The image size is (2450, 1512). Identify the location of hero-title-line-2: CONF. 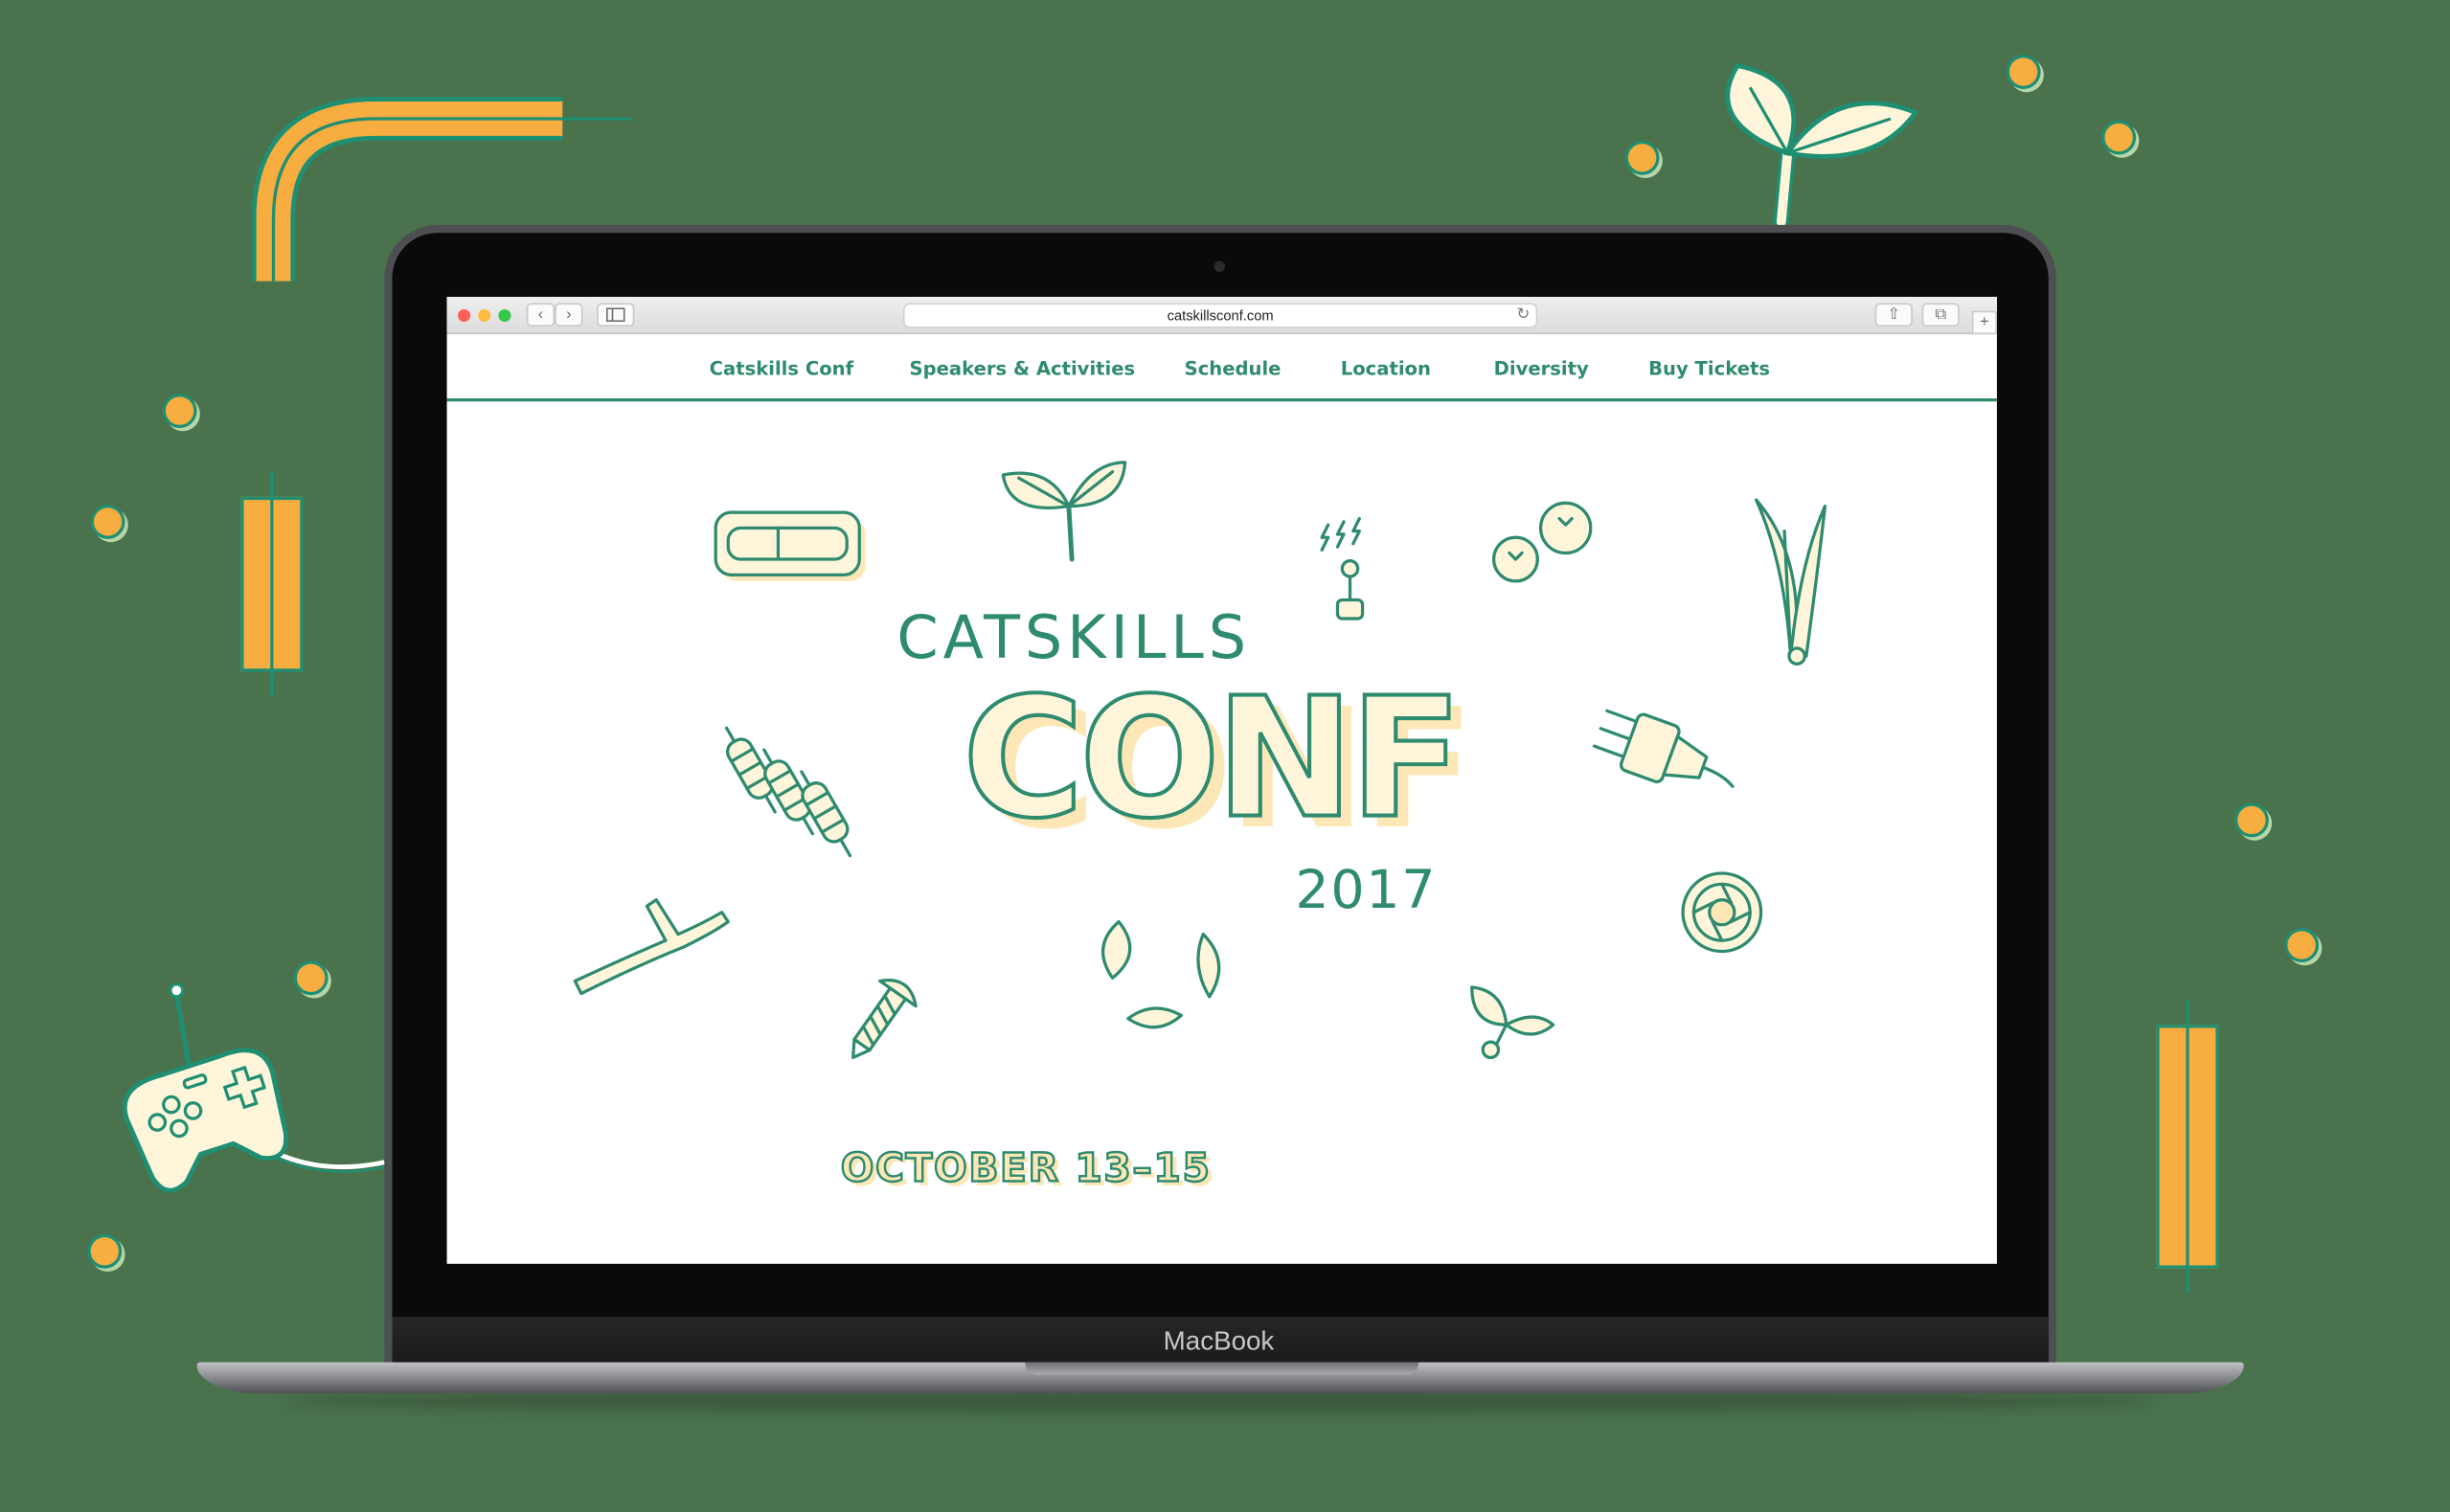
(1212, 758).